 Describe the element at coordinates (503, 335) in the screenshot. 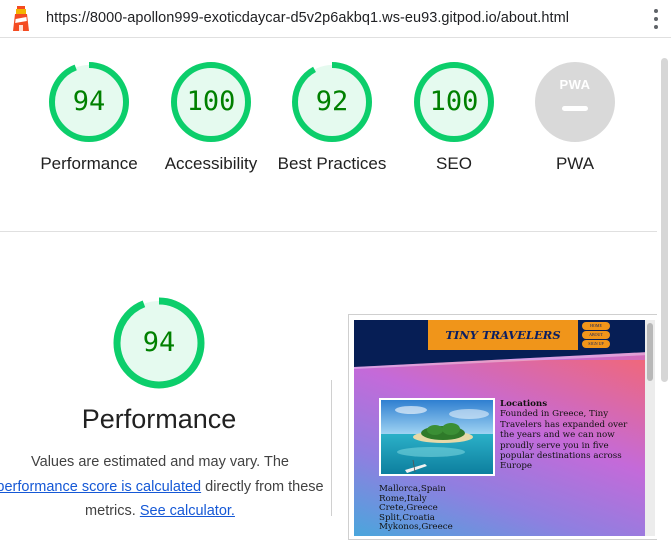

I see `thumbnail-brand: TINY TRAVELERS` at that location.